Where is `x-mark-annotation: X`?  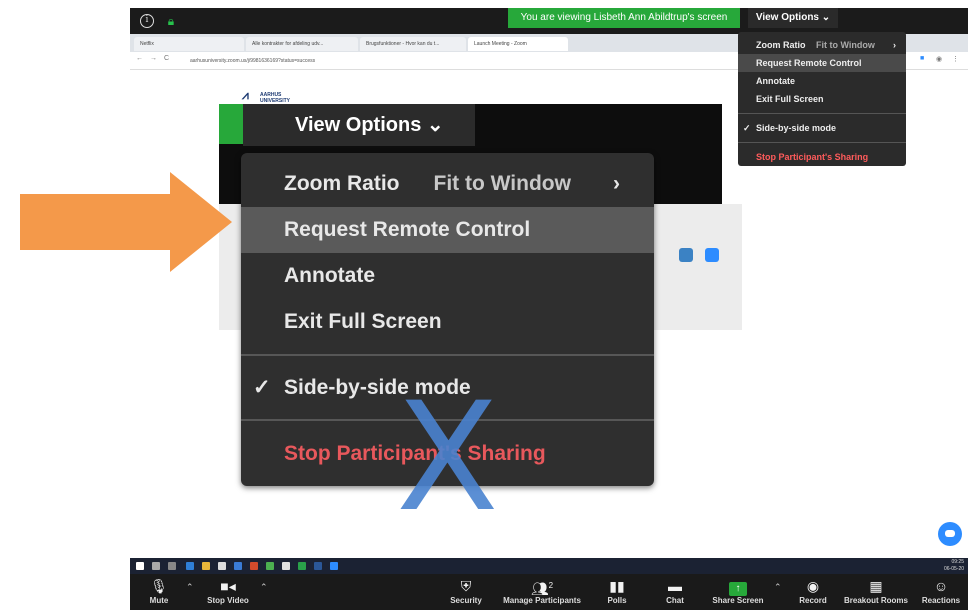 x-mark-annotation: X is located at coordinates (447, 458).